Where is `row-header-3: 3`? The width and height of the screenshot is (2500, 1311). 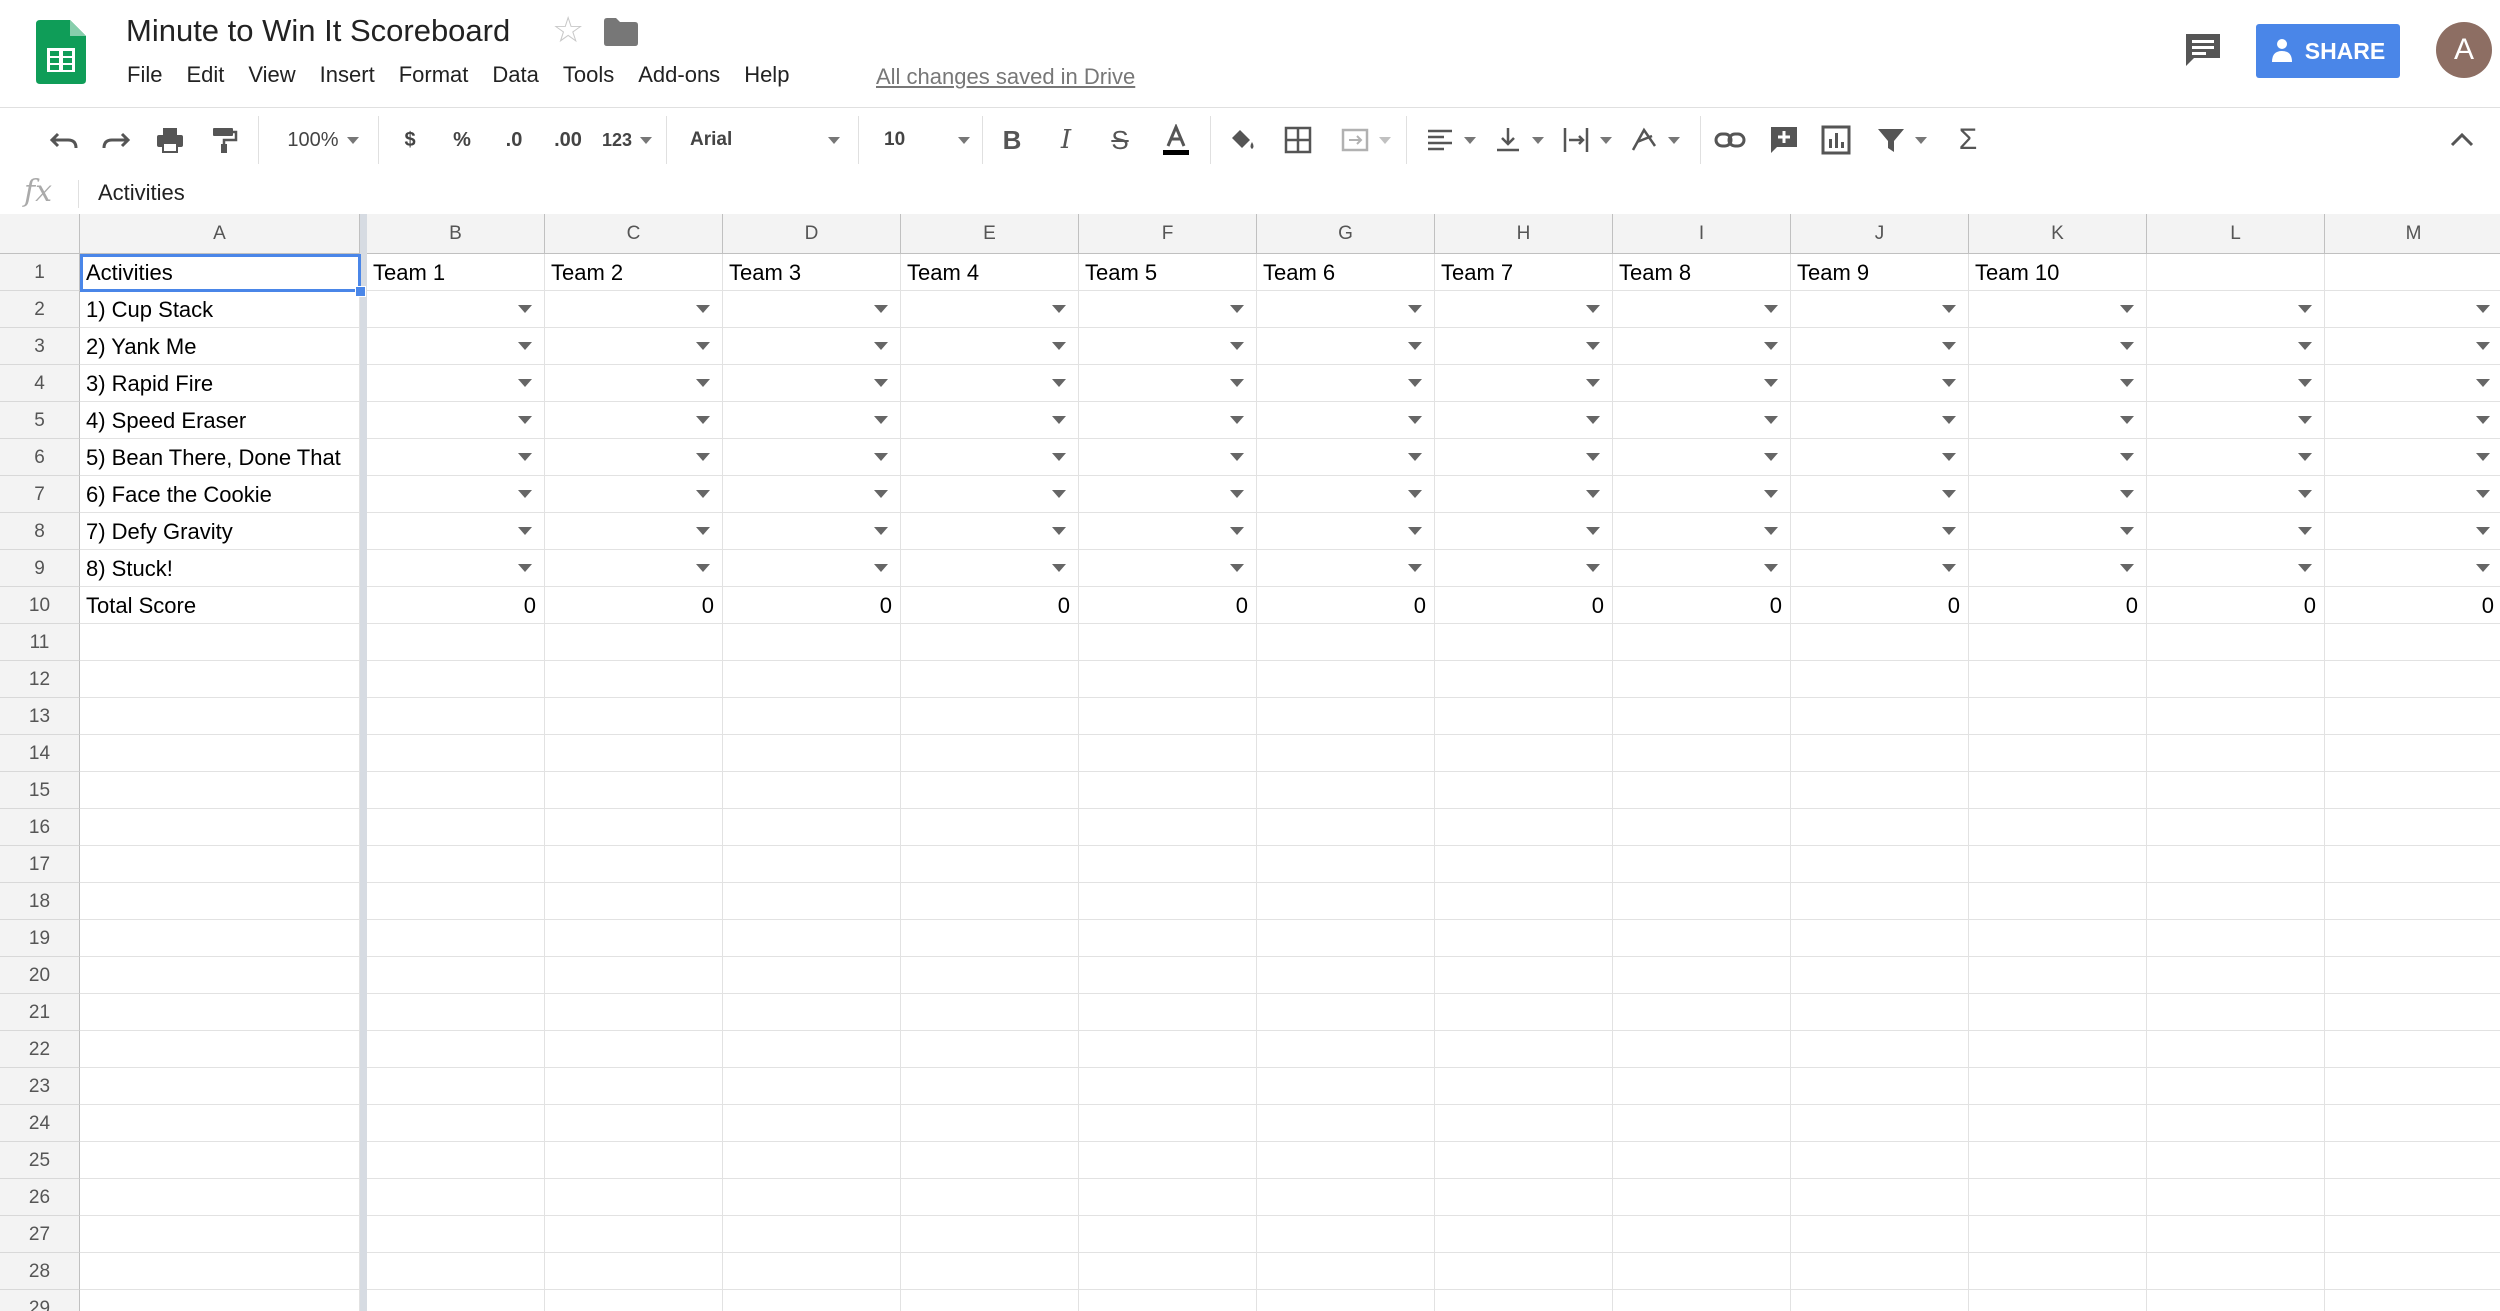 row-header-3: 3 is located at coordinates (40, 346).